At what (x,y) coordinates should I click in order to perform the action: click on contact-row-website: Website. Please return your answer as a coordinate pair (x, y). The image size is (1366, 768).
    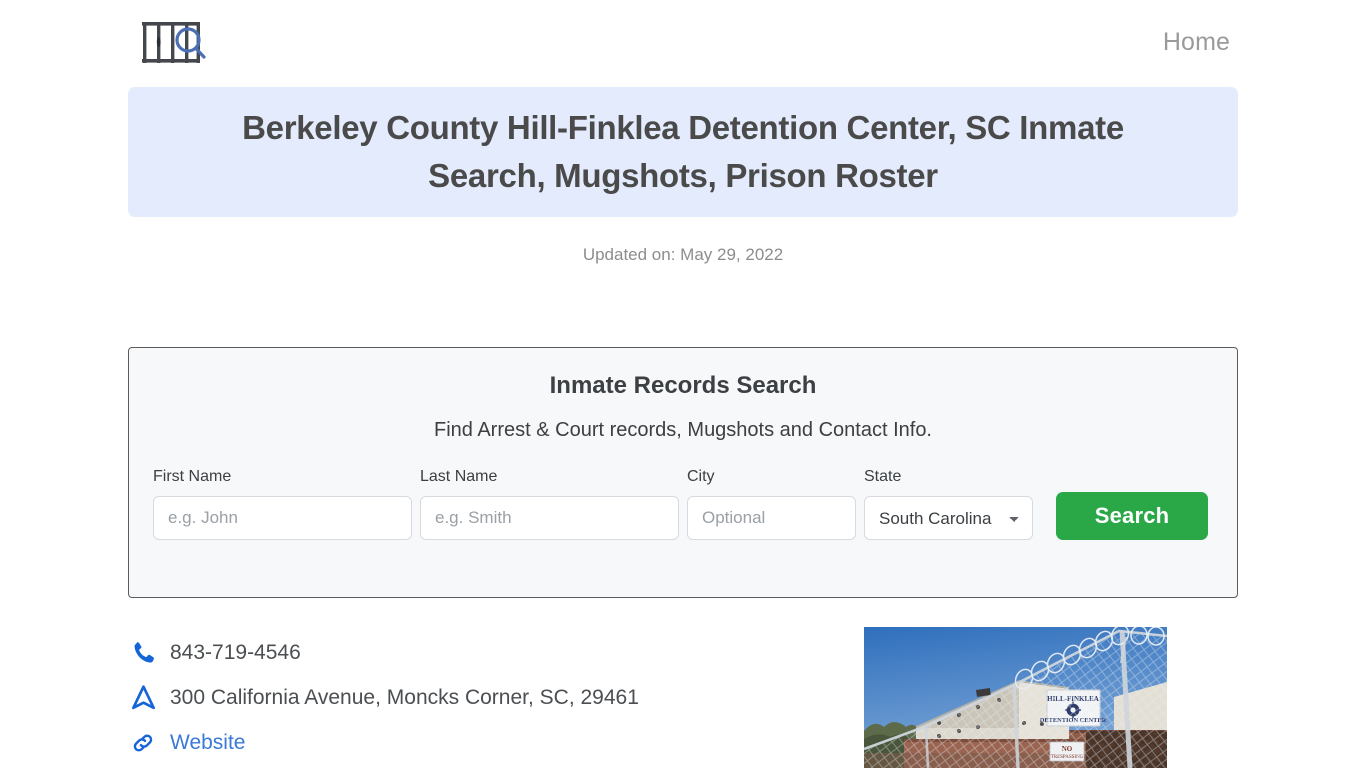
    Looking at the image, I should click on (488, 742).